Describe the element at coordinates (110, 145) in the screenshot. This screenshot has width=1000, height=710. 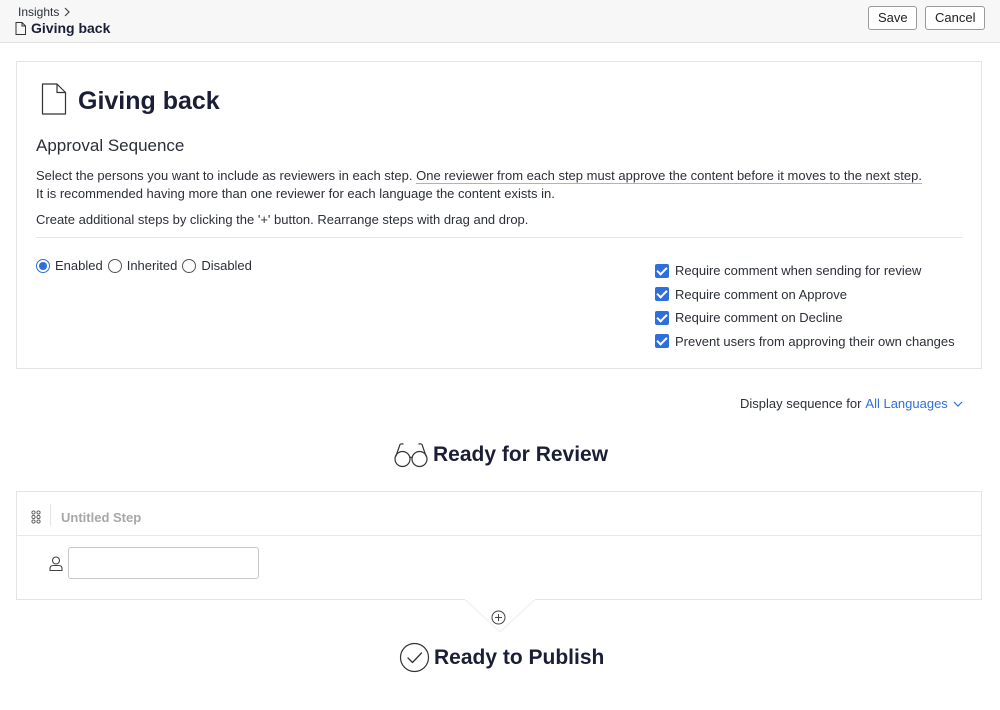
I see `section-subtitle: Approval Sequence` at that location.